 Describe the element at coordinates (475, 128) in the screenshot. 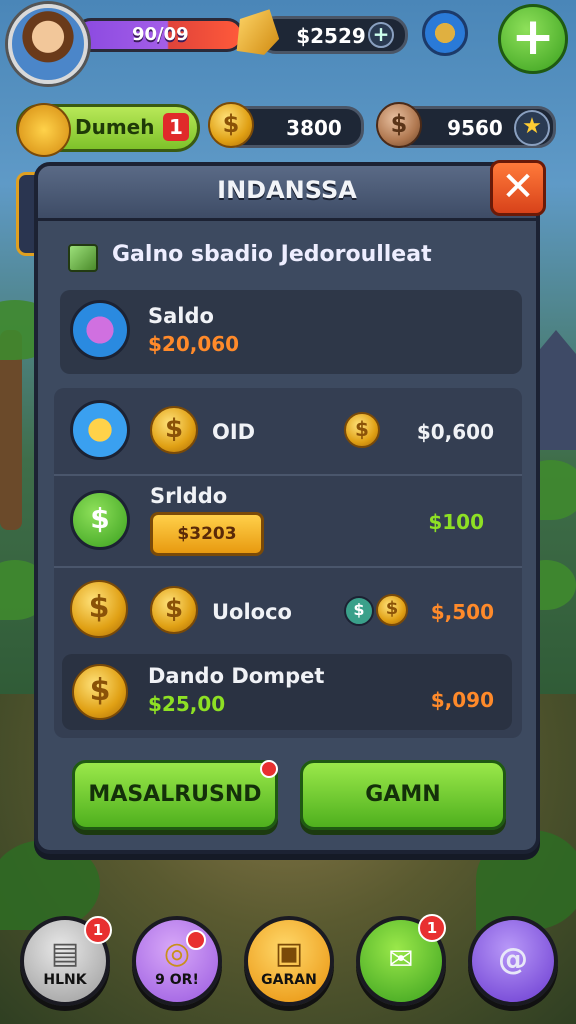

I see `silver-value: 9560` at that location.